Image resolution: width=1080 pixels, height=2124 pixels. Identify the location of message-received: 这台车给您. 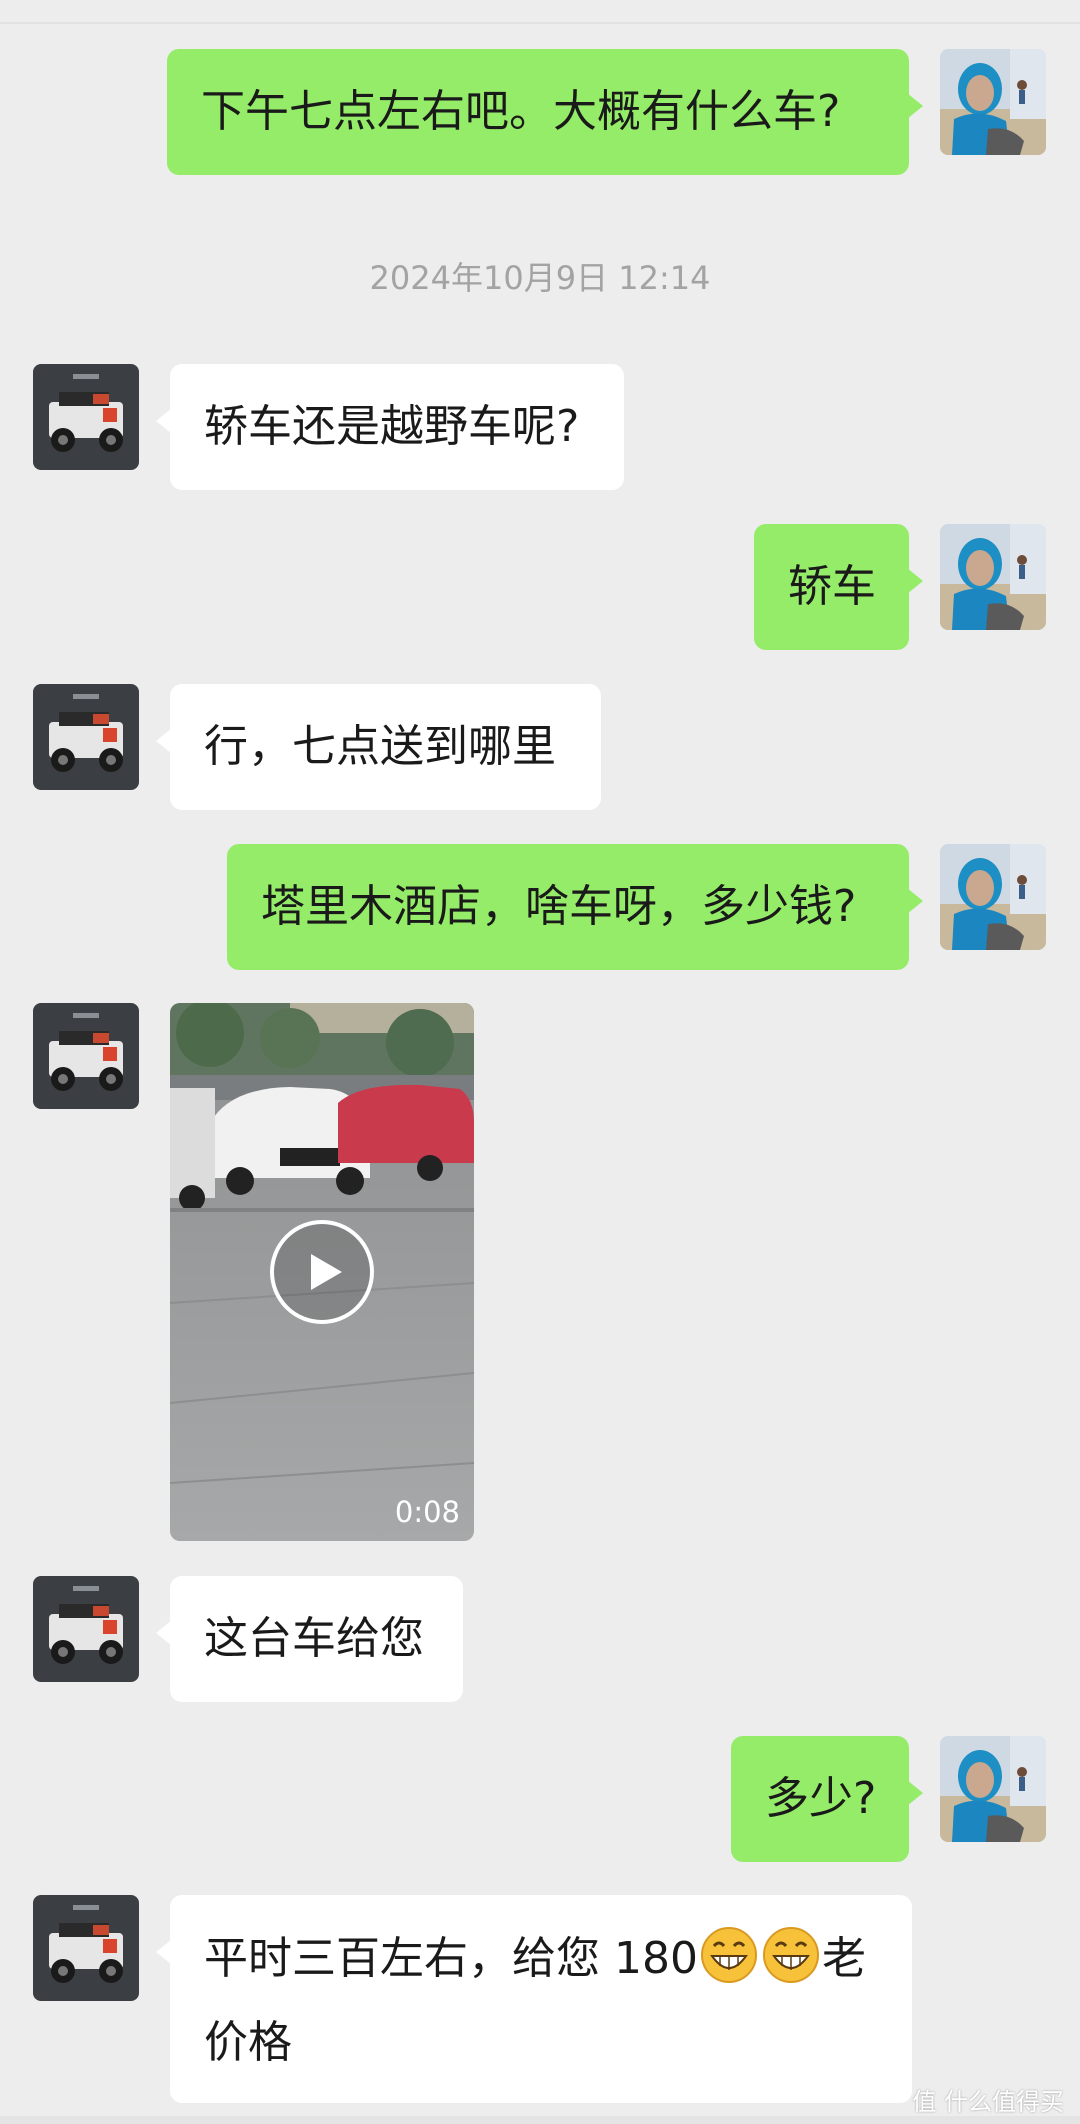
(309, 1639).